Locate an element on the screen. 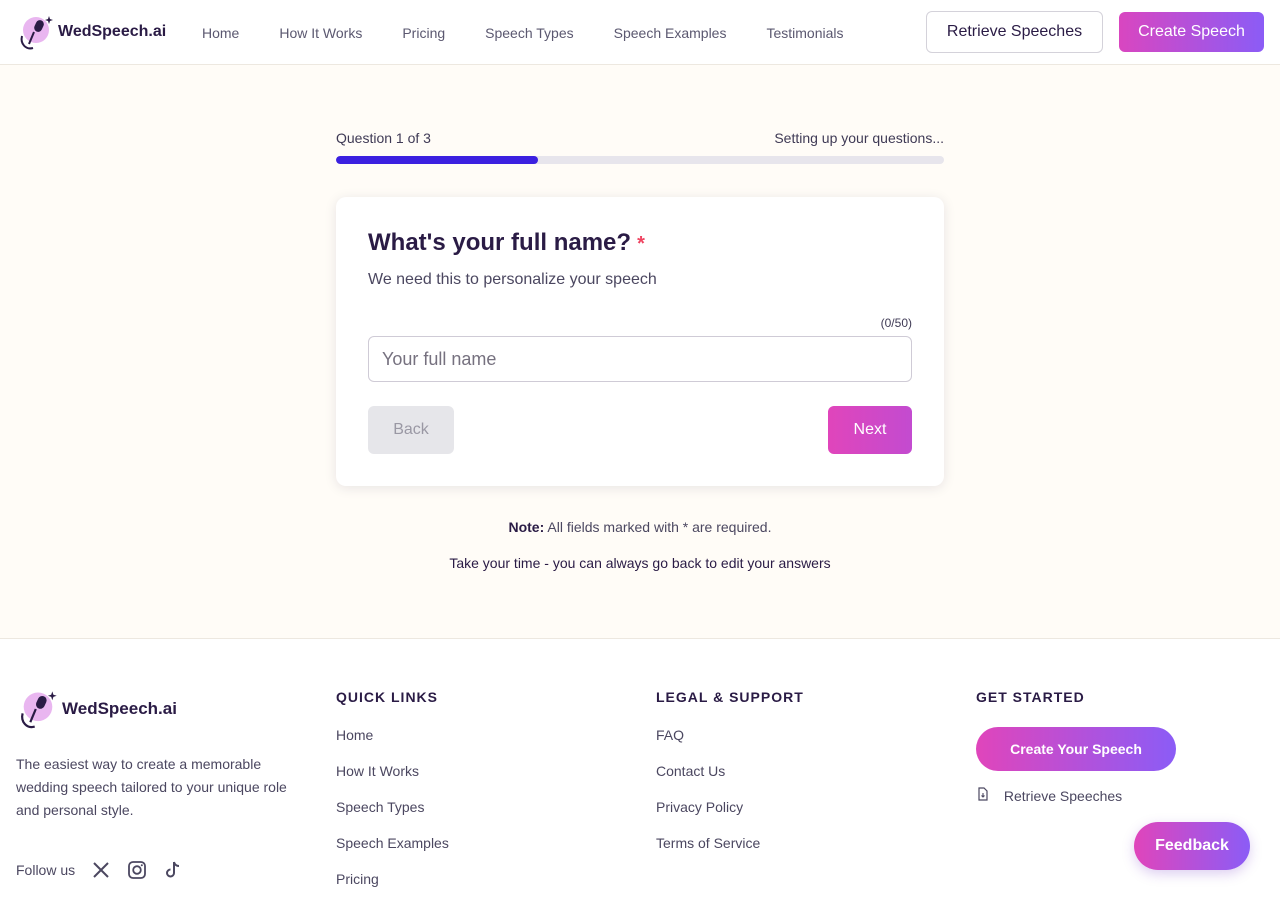 This screenshot has width=1280, height=900. follow-us: Follow us is located at coordinates (99, 870).